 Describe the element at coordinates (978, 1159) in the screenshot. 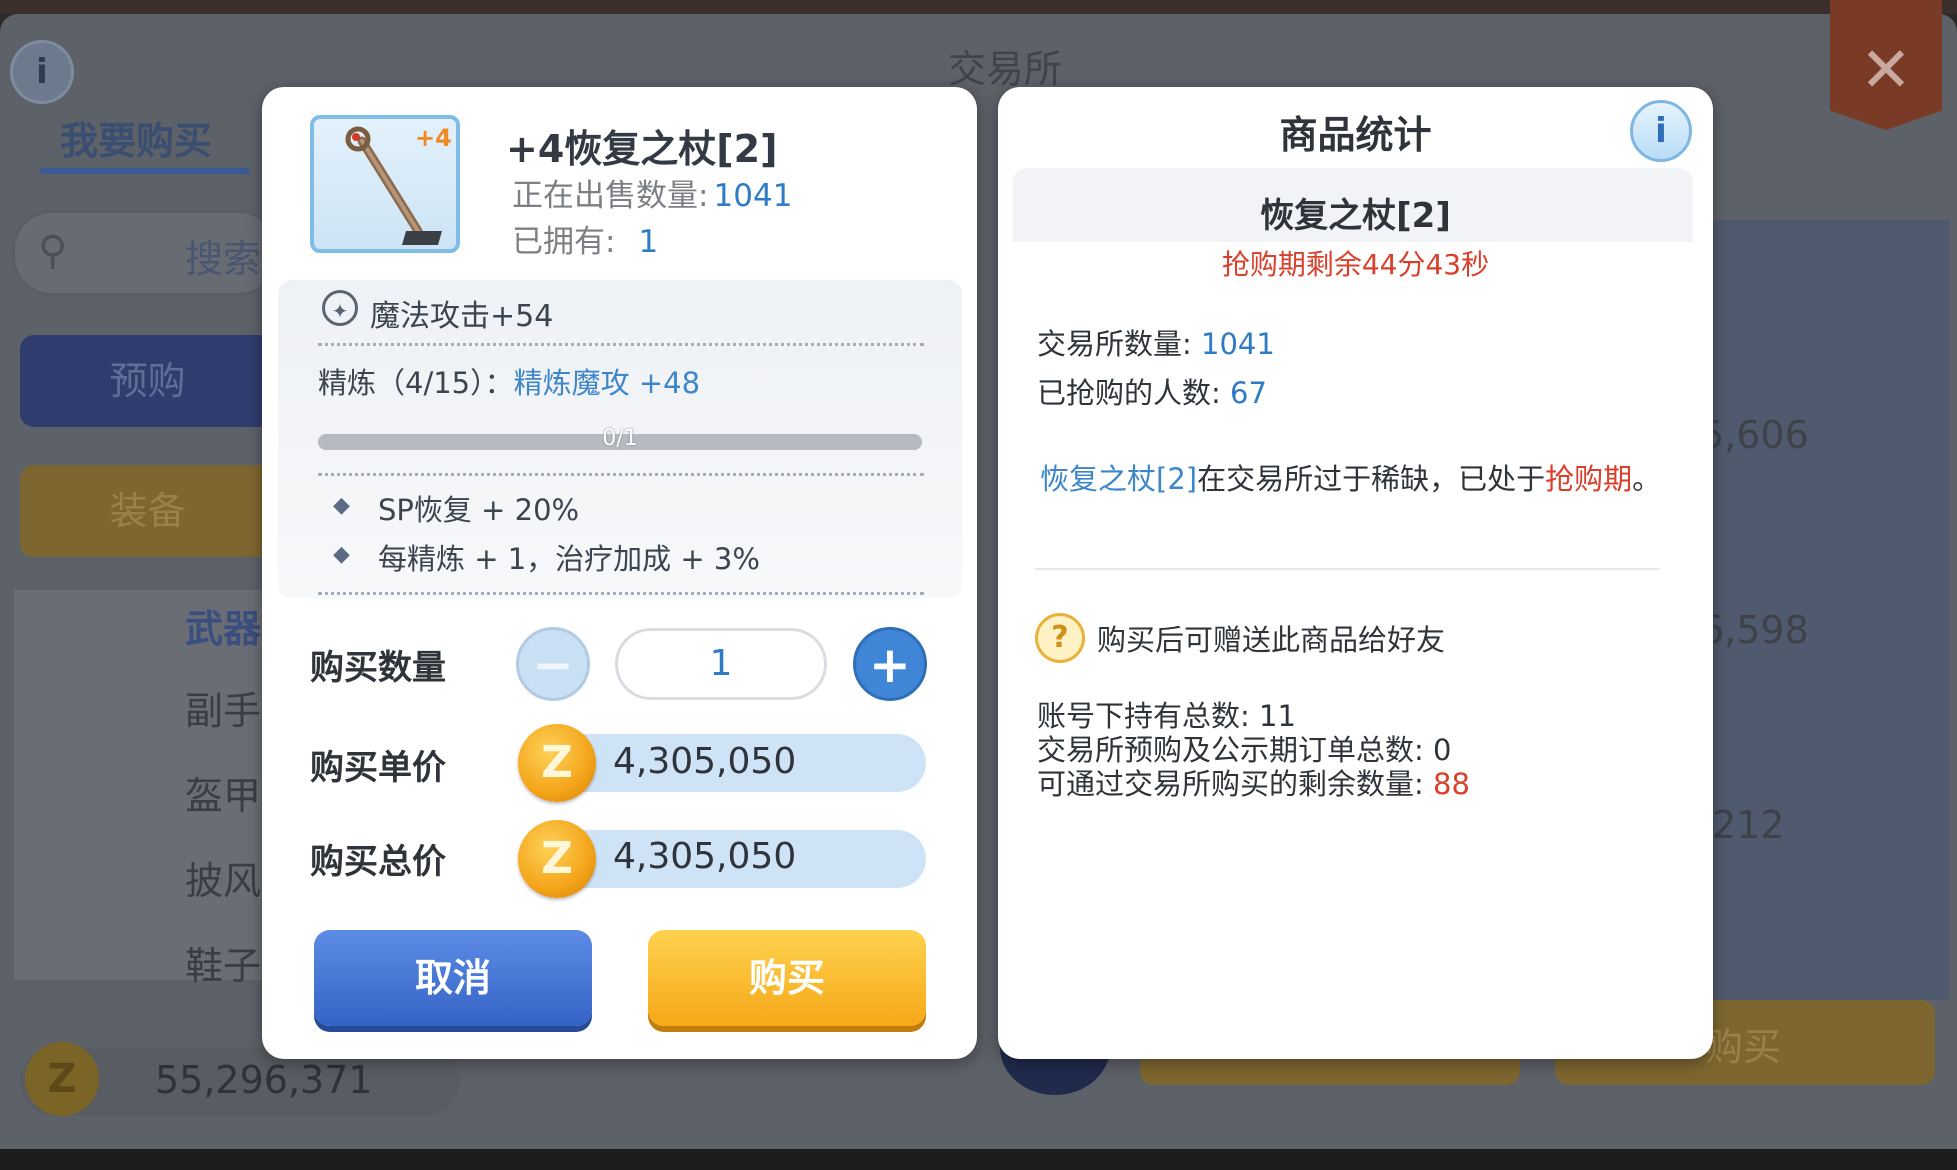

I see `bottom-strip` at that location.